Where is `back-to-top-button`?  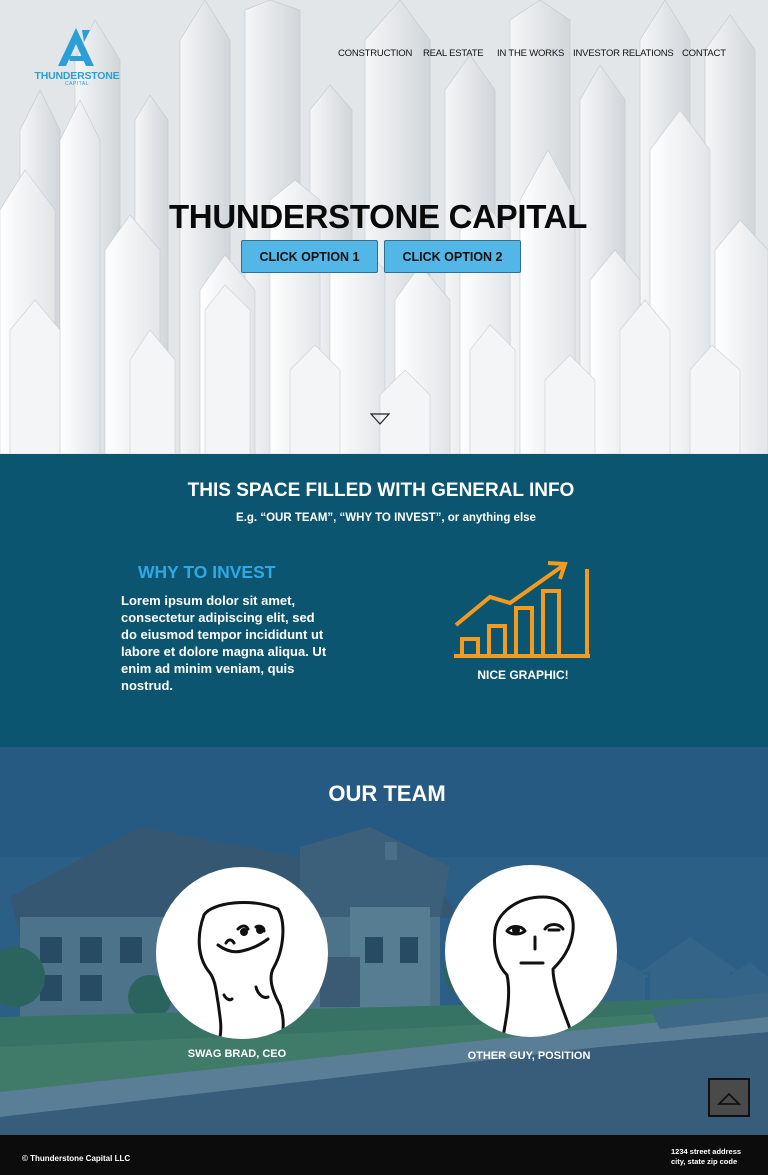
back-to-top-button is located at coordinates (729, 1097).